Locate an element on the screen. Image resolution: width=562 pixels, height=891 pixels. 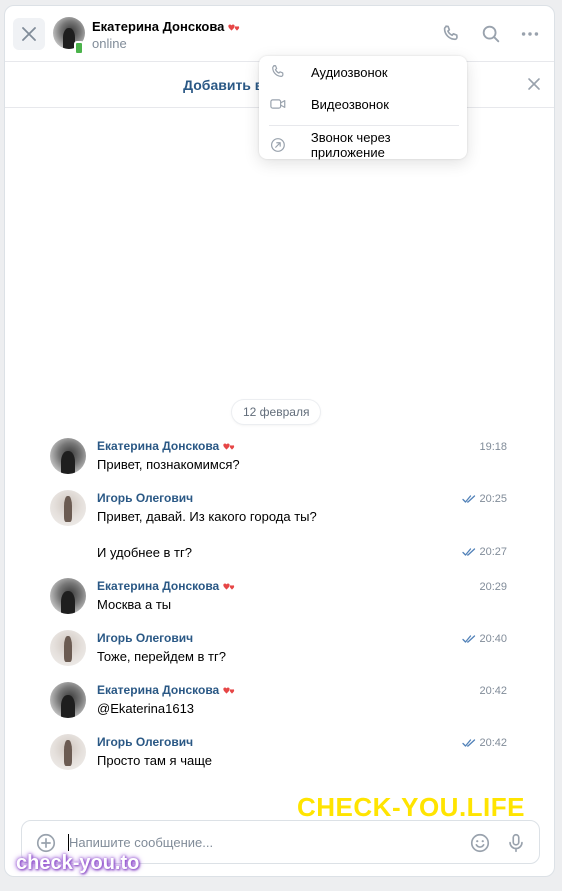
message-text: Привет, познакомимся? is located at coordinates (168, 464).